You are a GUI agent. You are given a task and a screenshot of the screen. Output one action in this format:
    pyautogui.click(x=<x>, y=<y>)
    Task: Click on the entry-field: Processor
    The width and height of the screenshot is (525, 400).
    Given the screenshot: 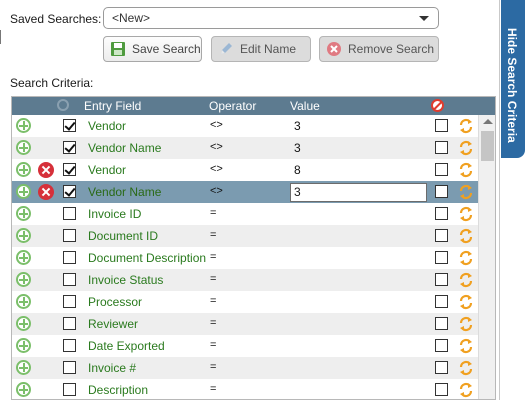 What is the action you would take?
    pyautogui.click(x=115, y=302)
    